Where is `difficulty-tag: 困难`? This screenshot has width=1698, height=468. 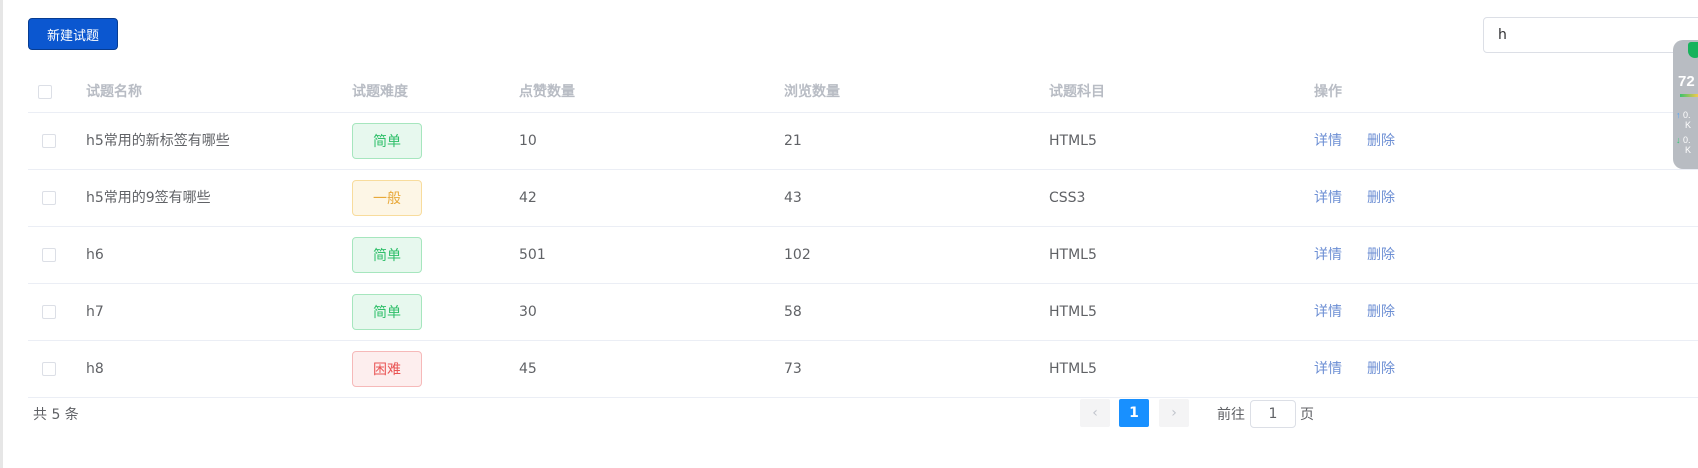 difficulty-tag: 困难 is located at coordinates (387, 369).